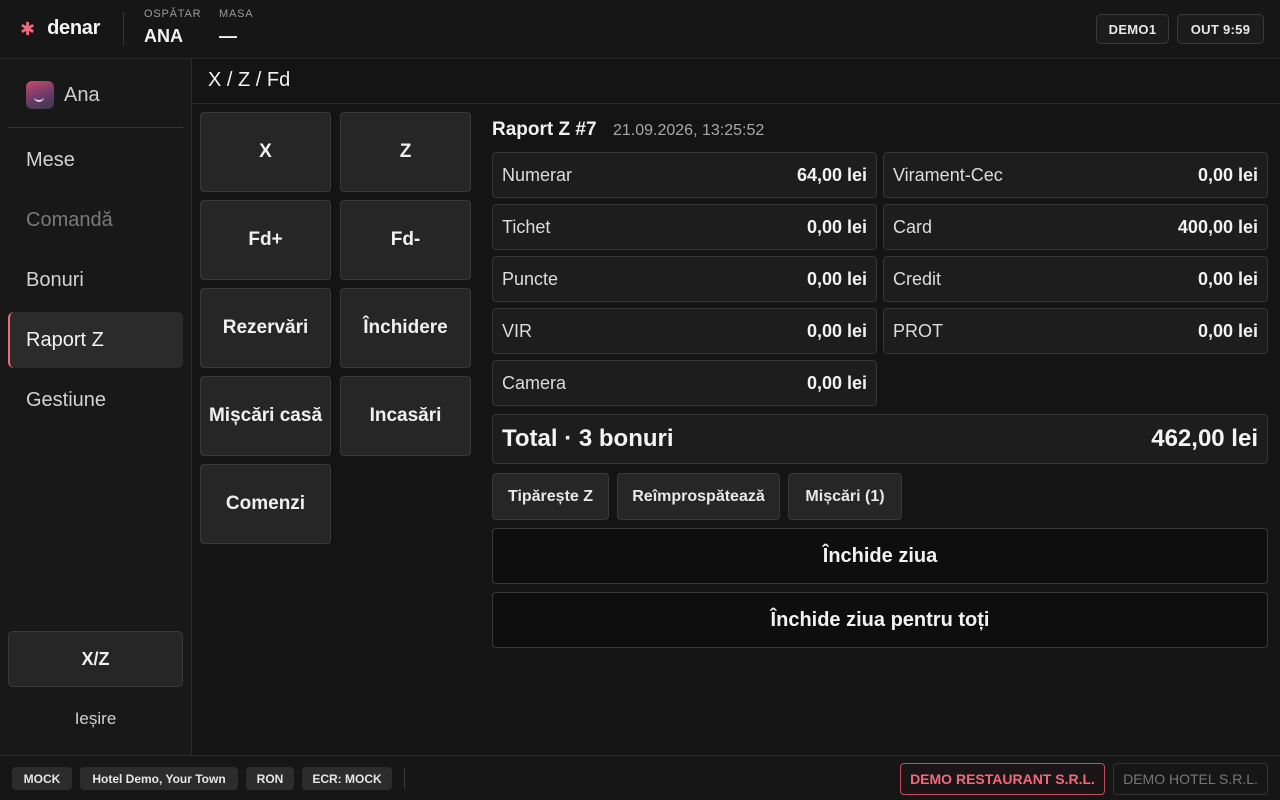  What do you see at coordinates (40, 95) in the screenshot?
I see `avatar` at bounding box center [40, 95].